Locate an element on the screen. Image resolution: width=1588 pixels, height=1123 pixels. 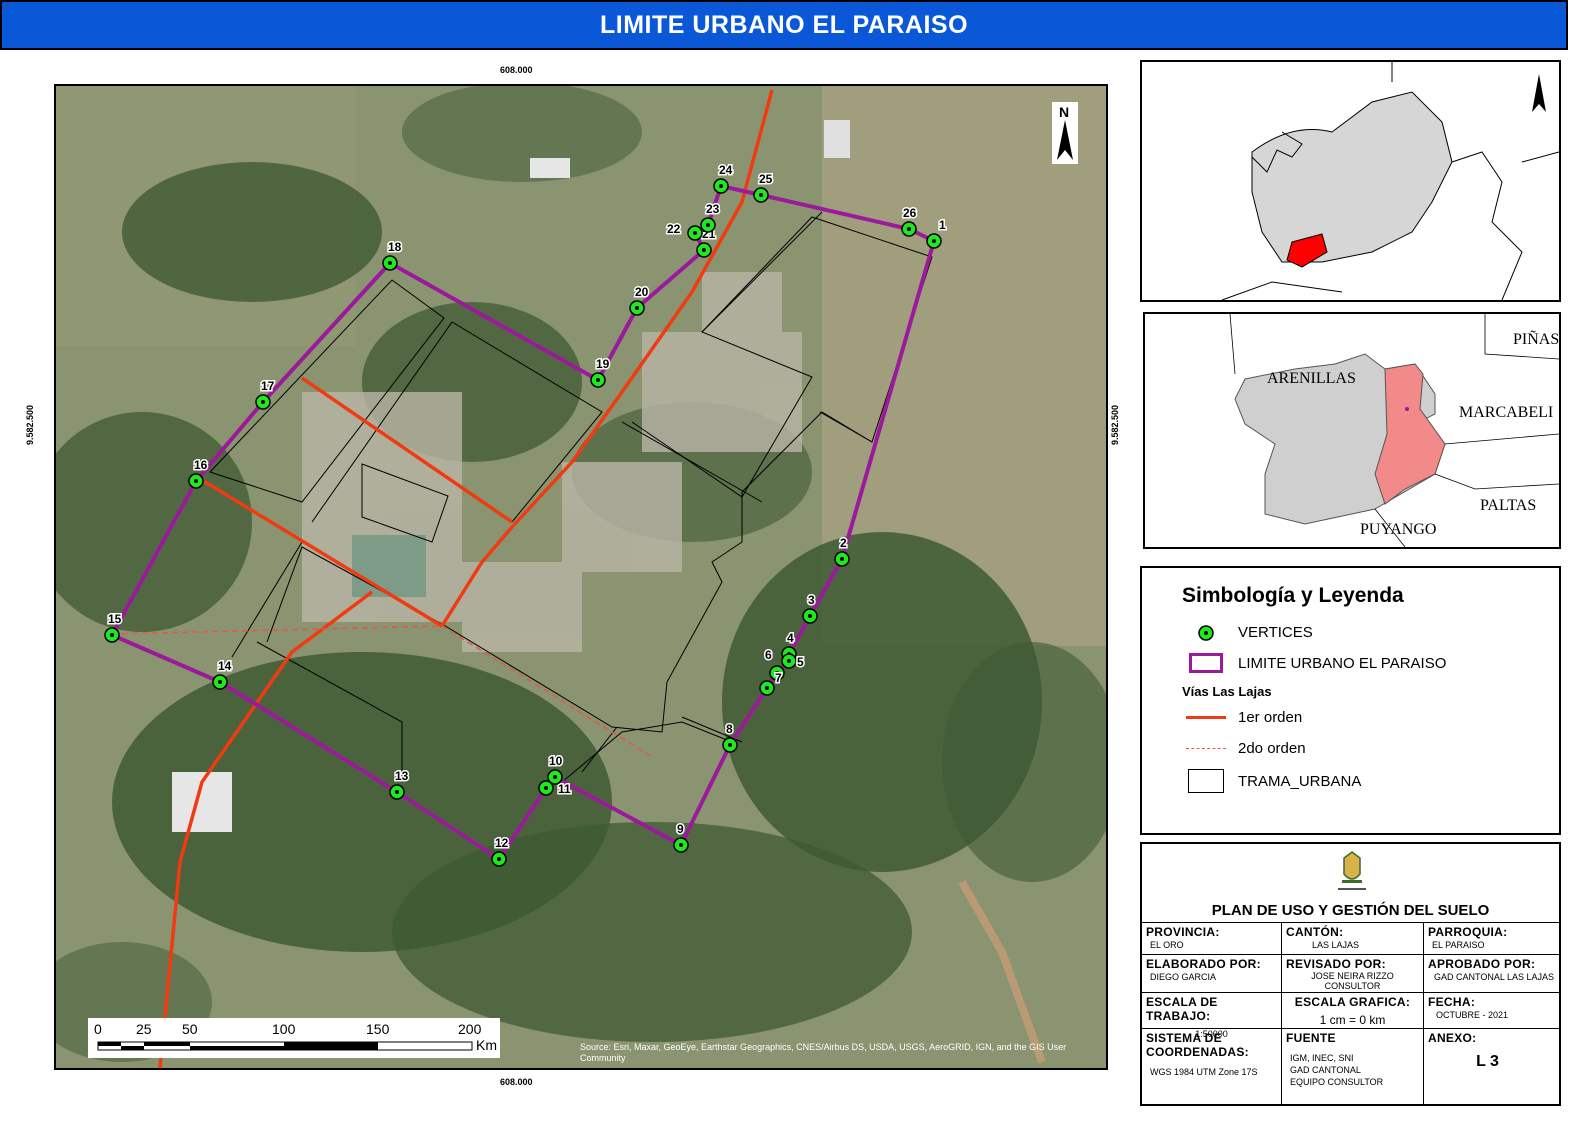
label-puyango: PUYANGO is located at coordinates (1398, 529).